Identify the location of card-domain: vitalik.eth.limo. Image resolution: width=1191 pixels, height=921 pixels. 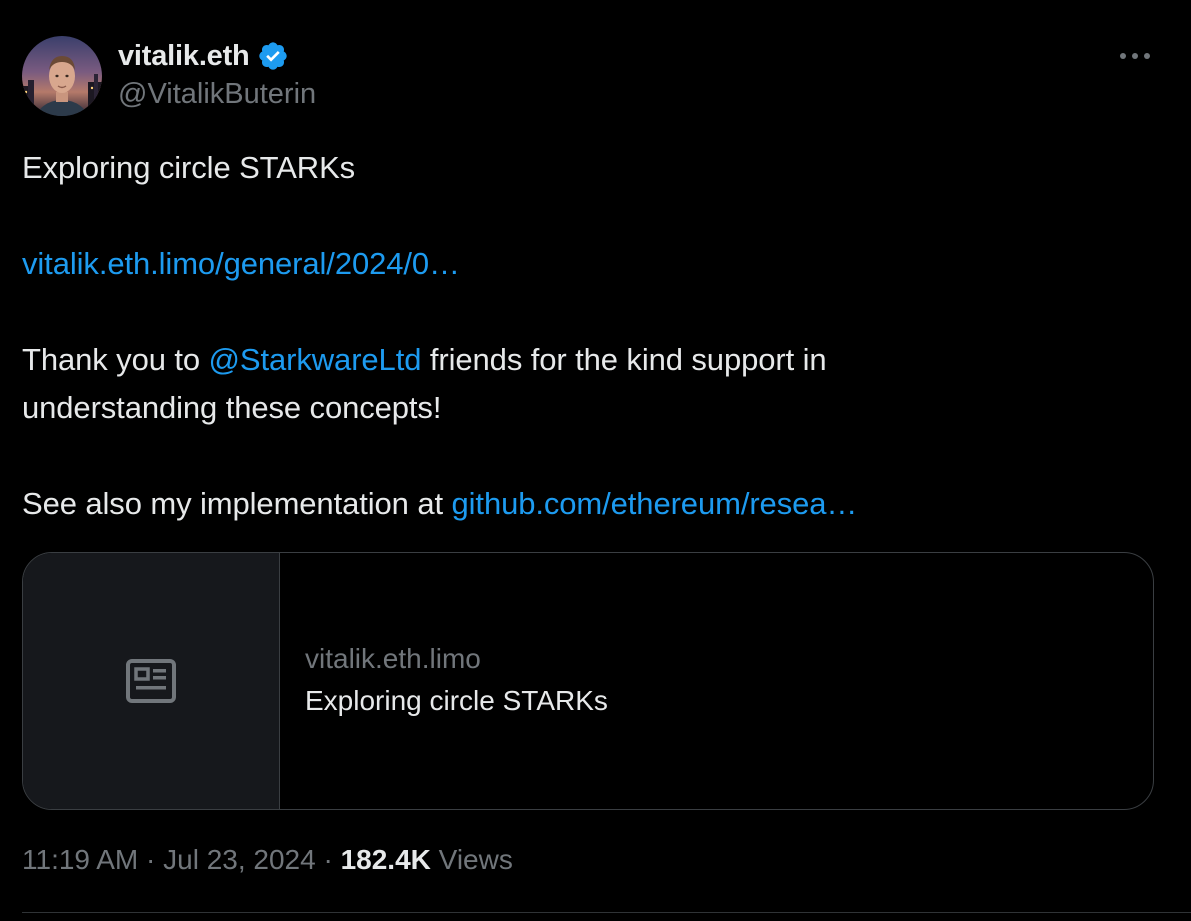
(393, 658).